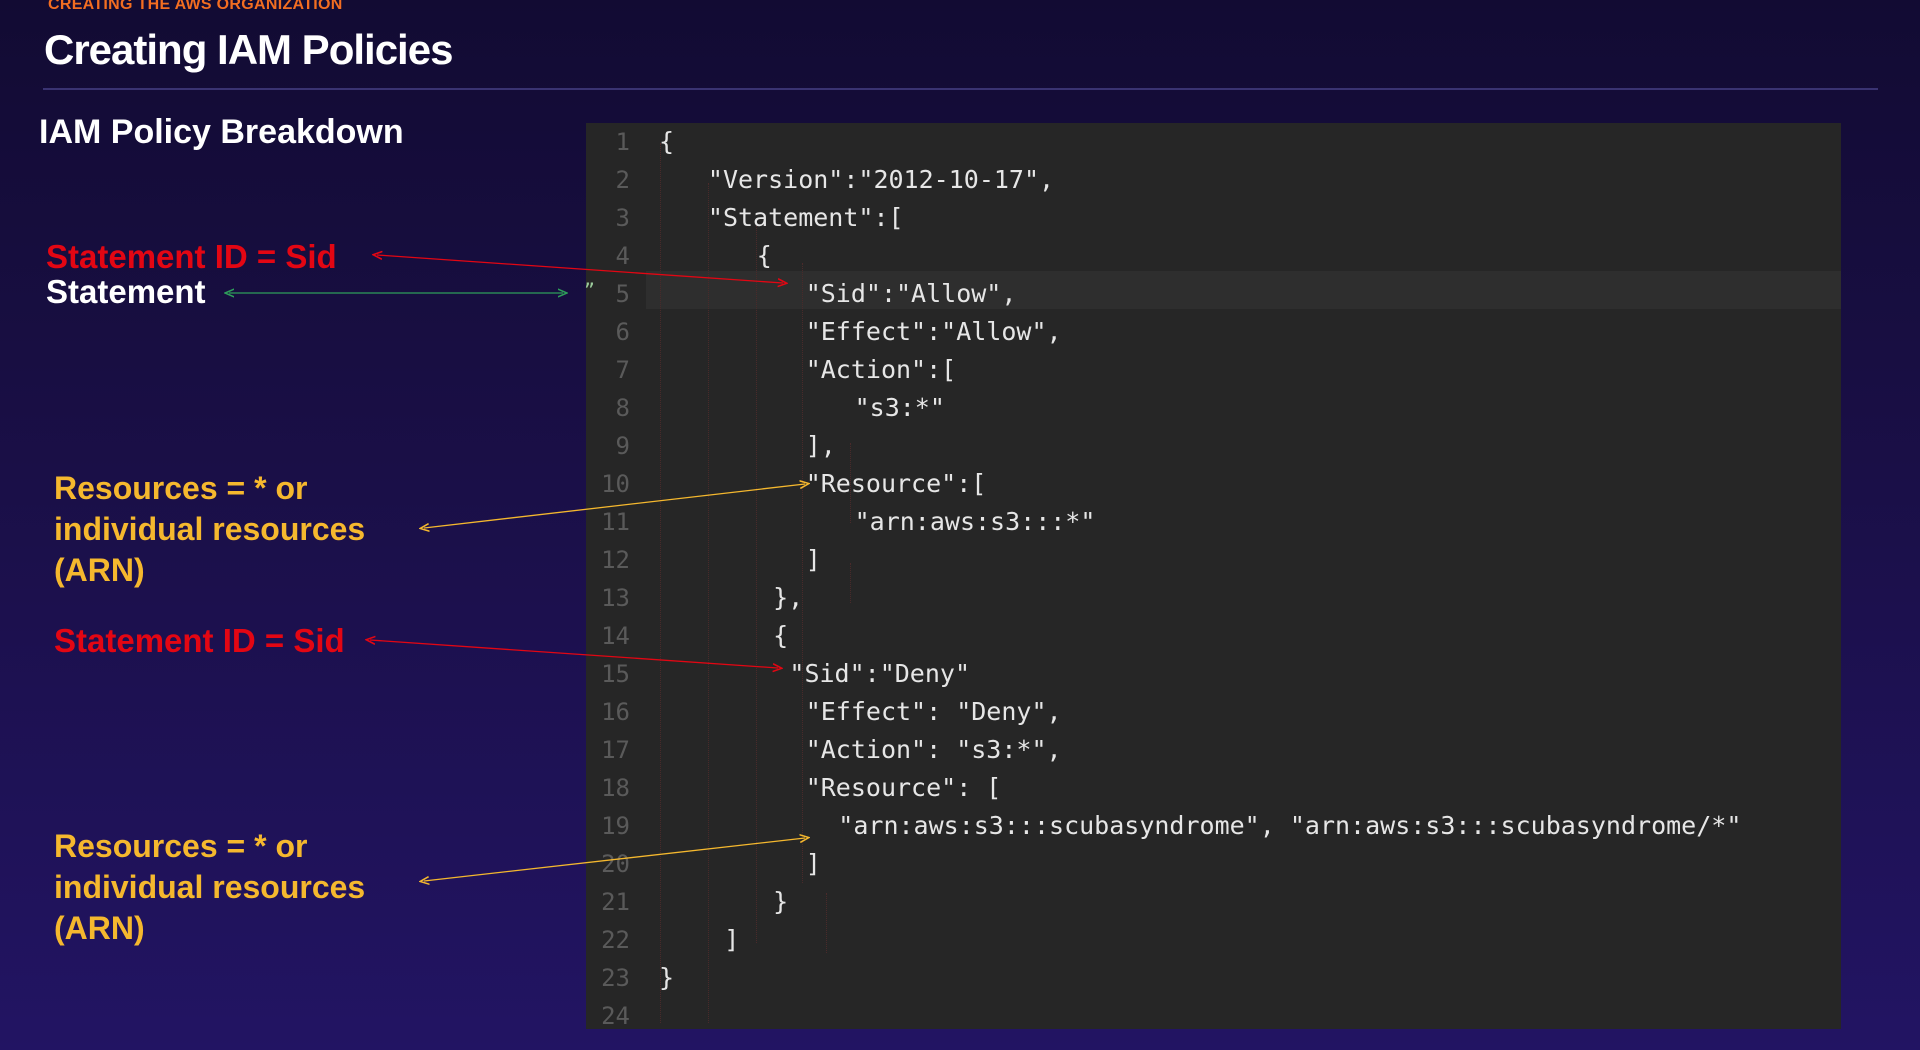 The width and height of the screenshot is (1920, 1050). I want to click on arrow-sid-deny, so click(574, 654).